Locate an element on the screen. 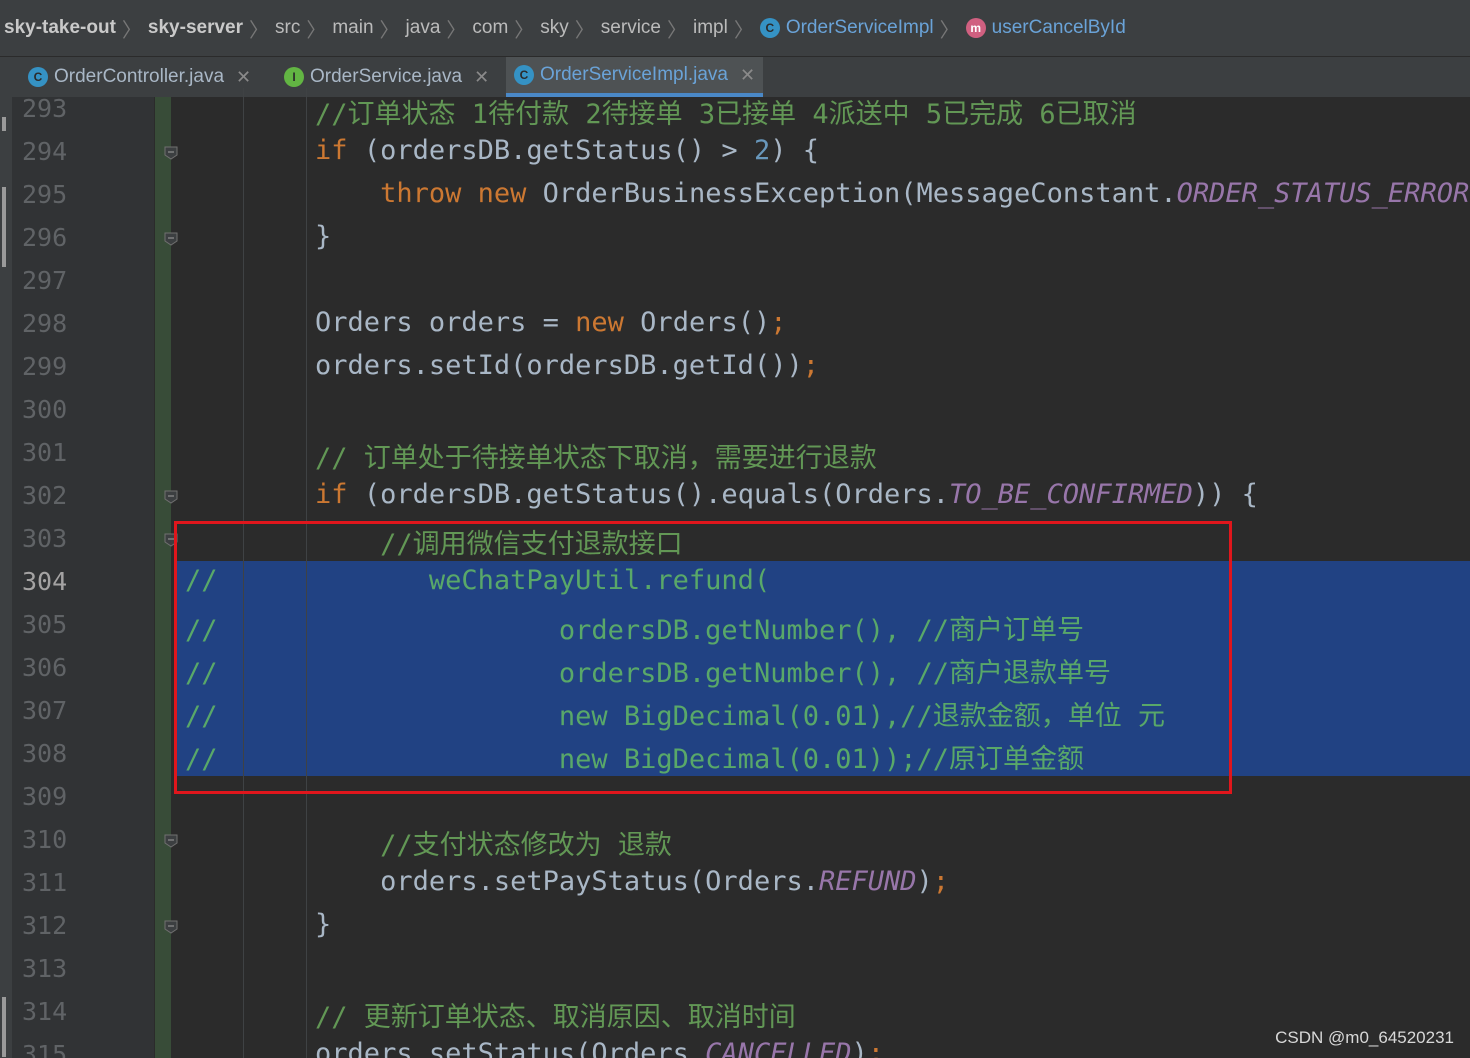 The width and height of the screenshot is (1470, 1058). breadcrumb-label: src is located at coordinates (288, 27).